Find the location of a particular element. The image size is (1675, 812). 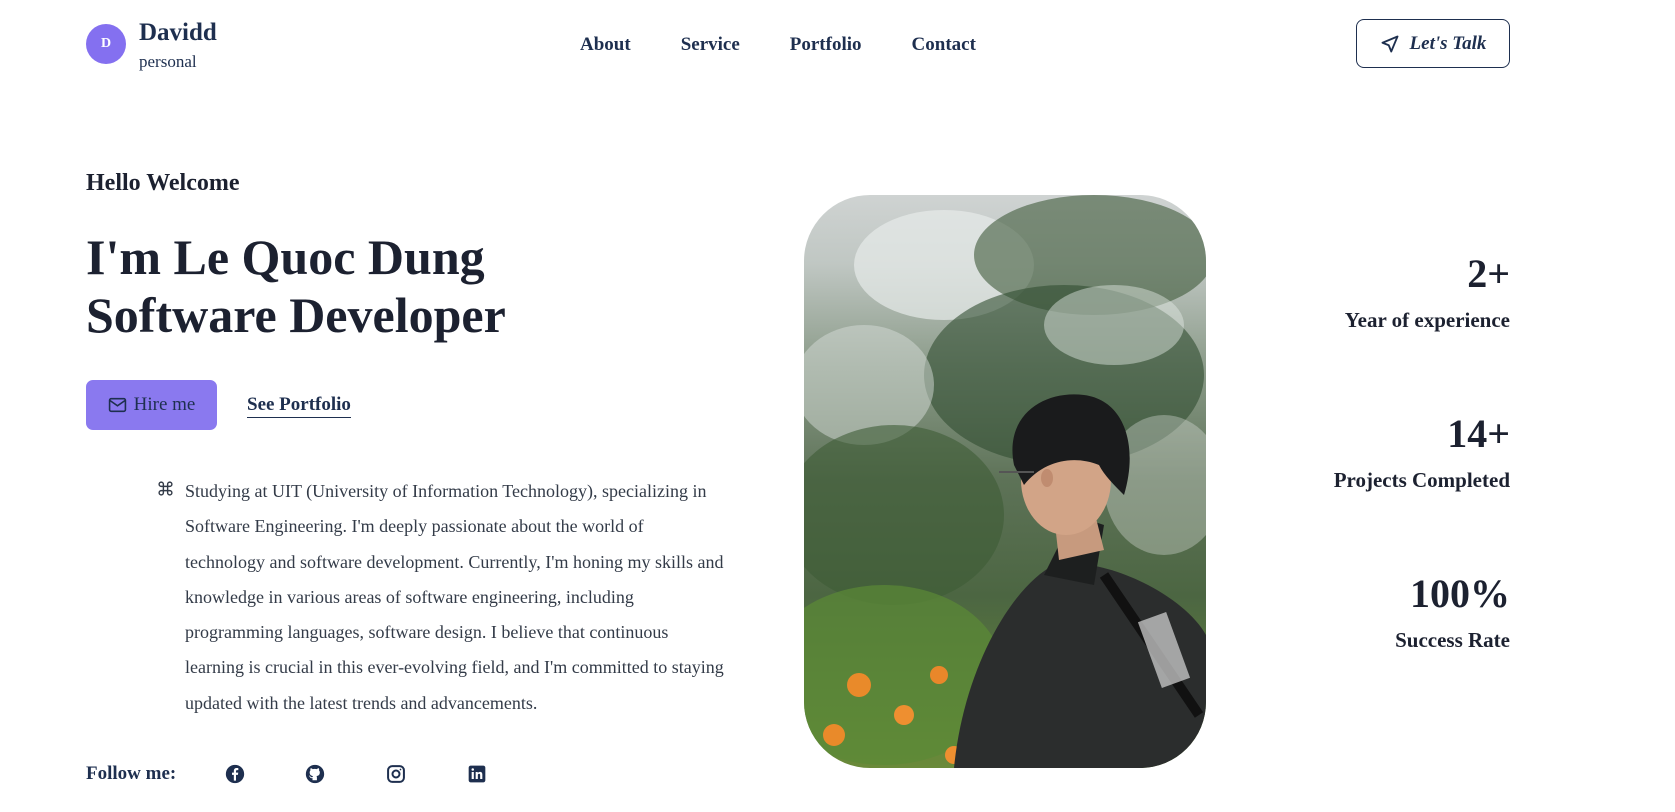

logo: D Davidd personal is located at coordinates (151, 45).